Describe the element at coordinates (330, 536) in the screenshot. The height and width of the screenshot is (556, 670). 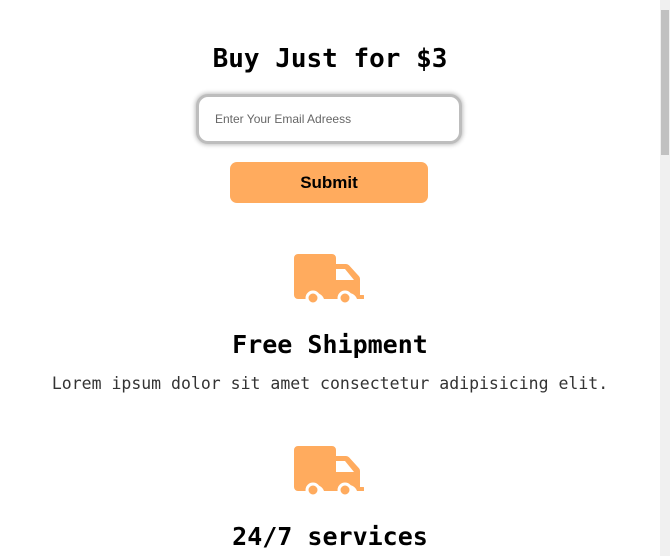
I see `feature-title: 24/7 services` at that location.